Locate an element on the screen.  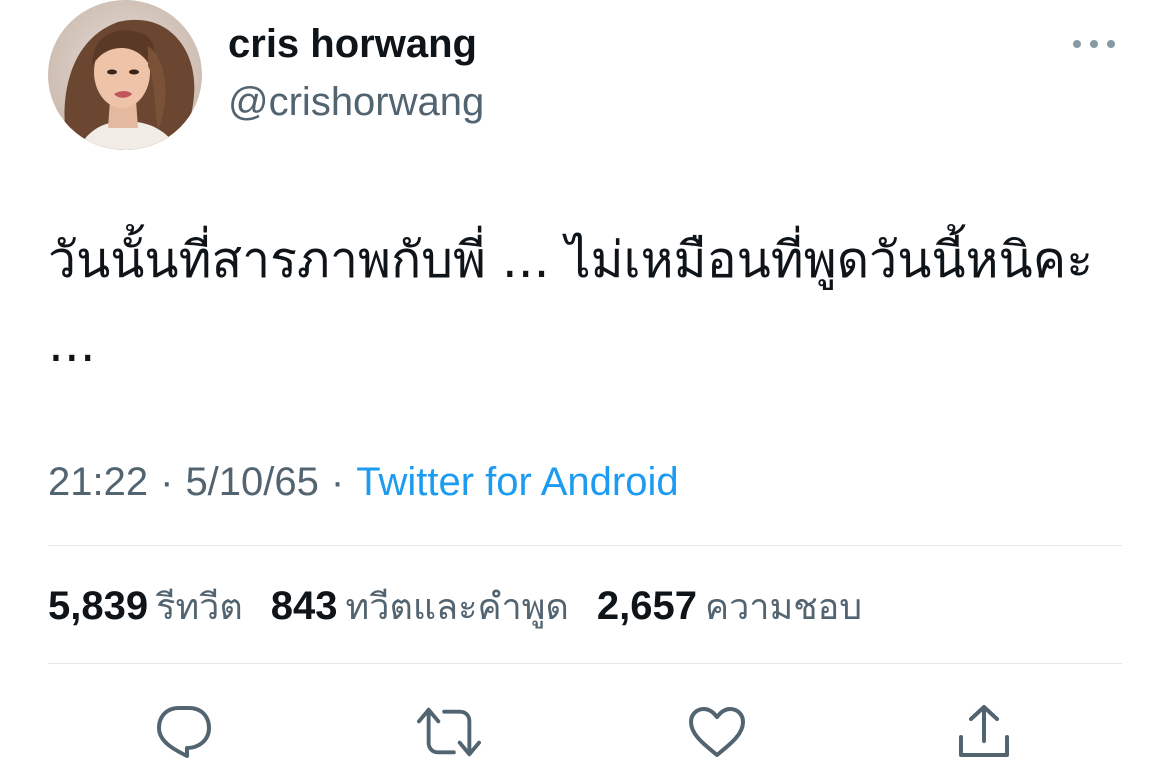
reply-button is located at coordinates (184, 732).